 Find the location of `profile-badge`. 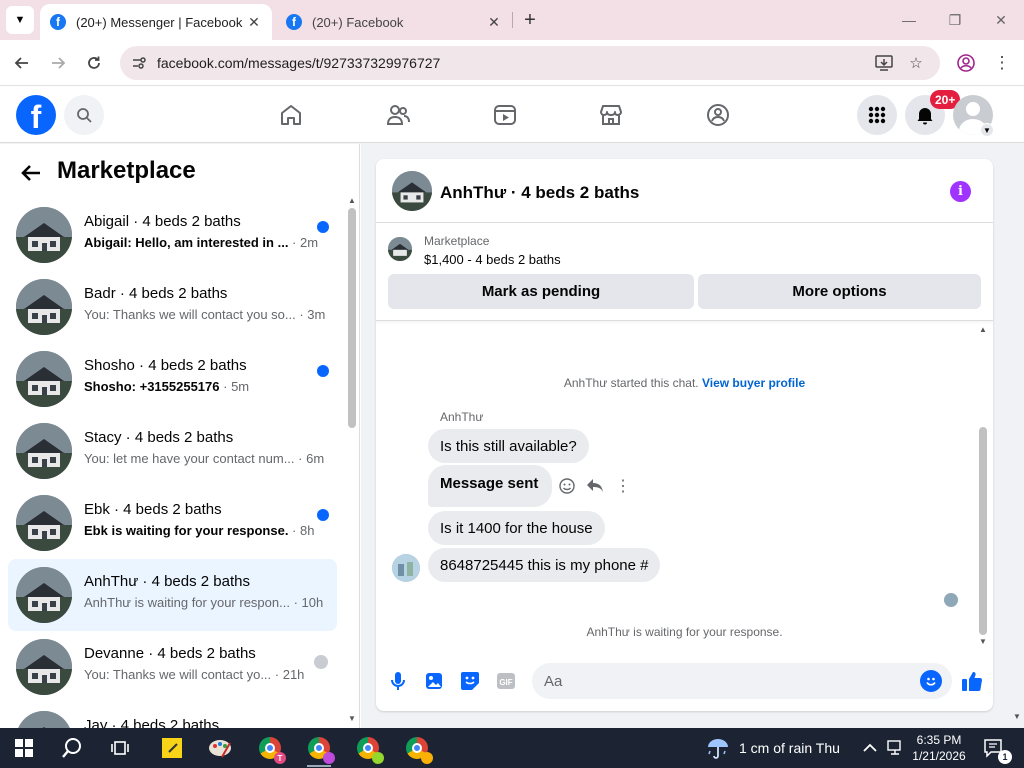

profile-badge is located at coordinates (378, 758).